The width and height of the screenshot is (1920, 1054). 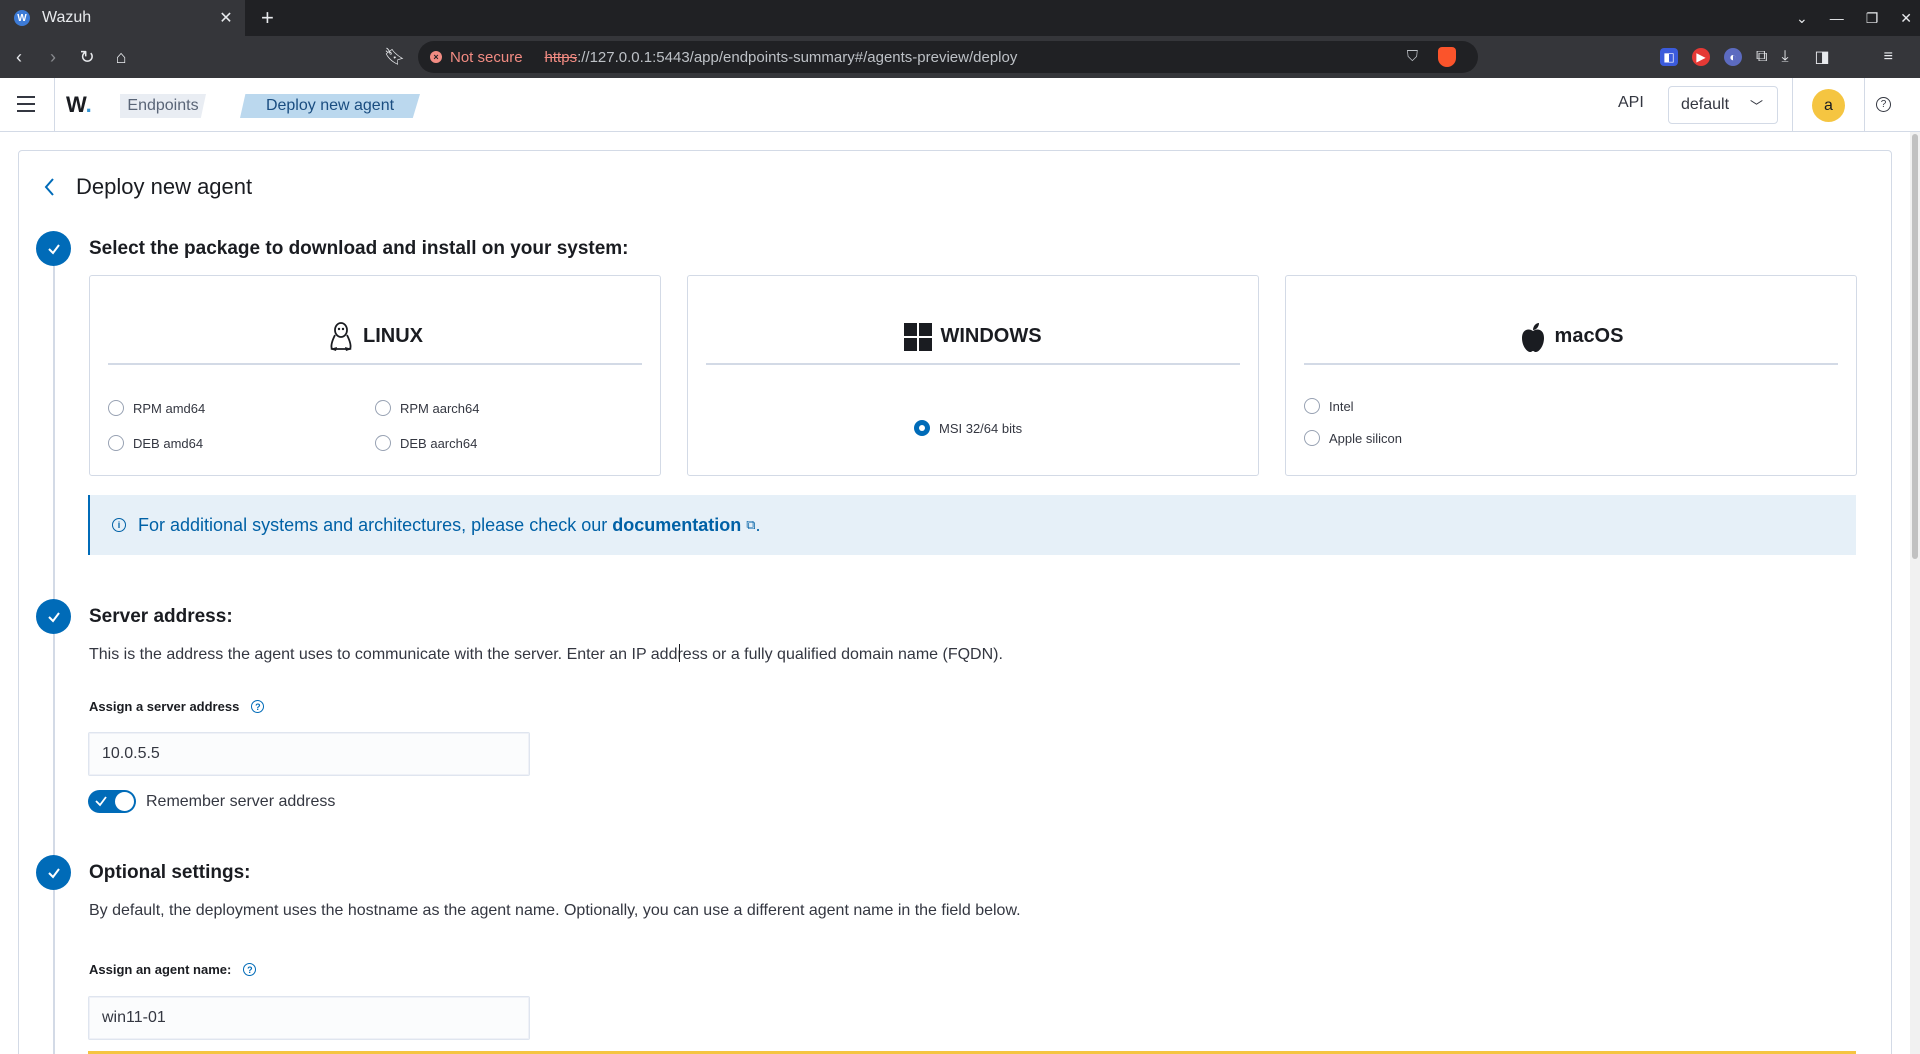 I want to click on radio-msi-32-64: MSI 32/64 bits, so click(x=968, y=428).